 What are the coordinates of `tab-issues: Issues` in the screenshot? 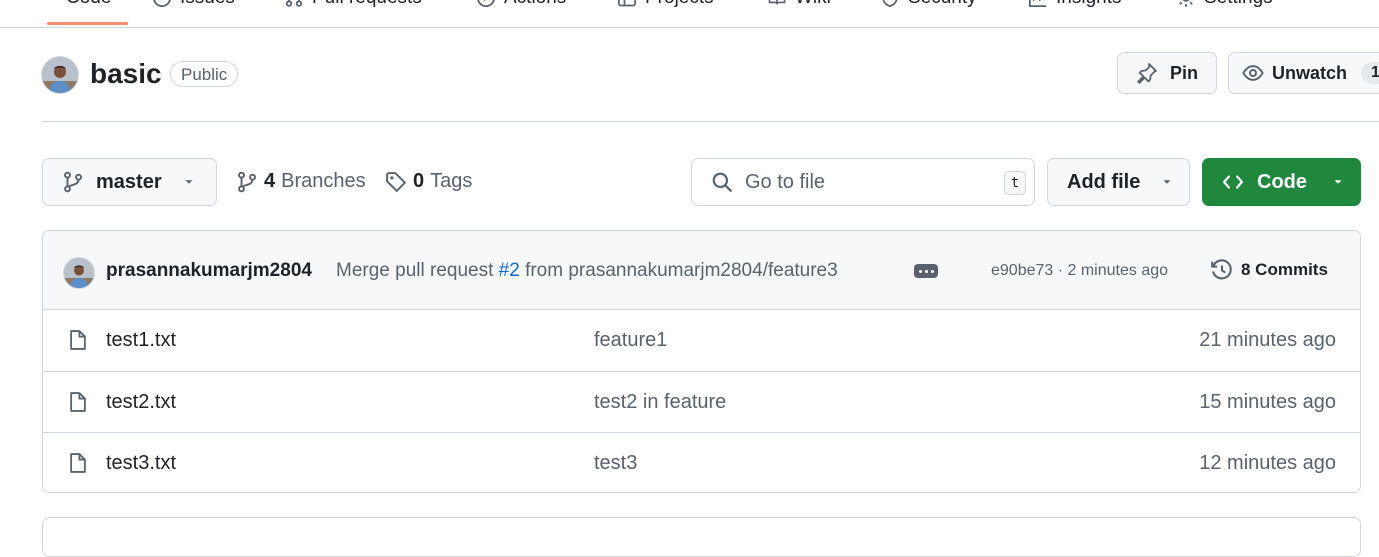 It's located at (193, 5).